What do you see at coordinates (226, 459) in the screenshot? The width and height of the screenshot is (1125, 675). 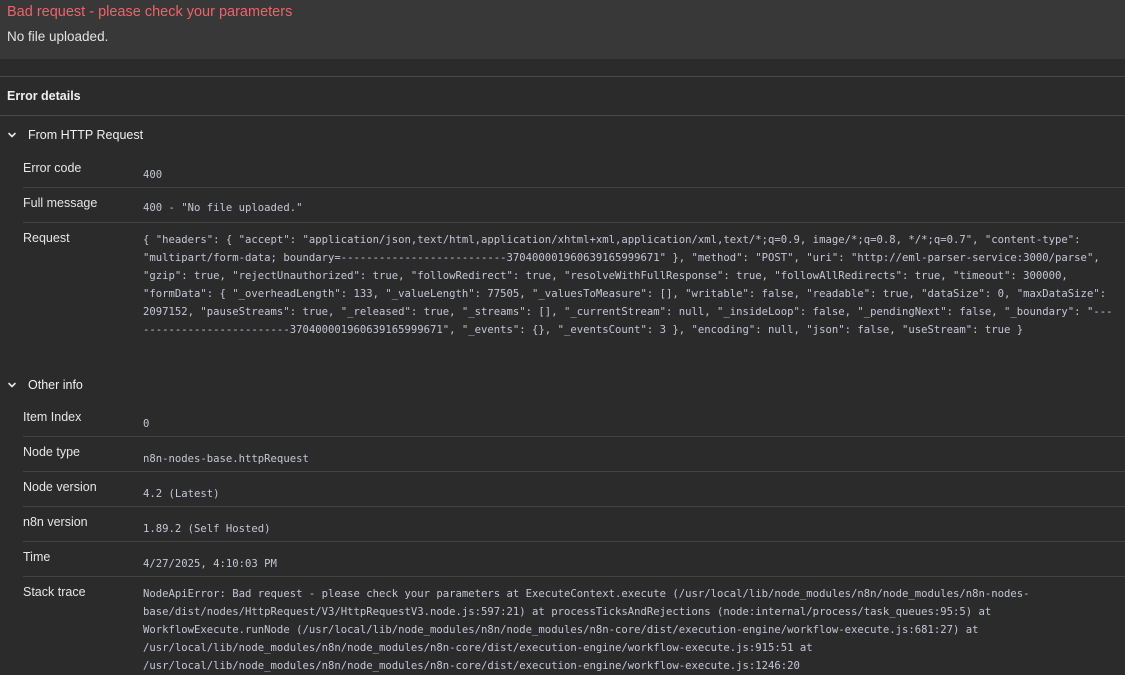 I see `row-value: n8n-nodes-base.httpRequest` at bounding box center [226, 459].